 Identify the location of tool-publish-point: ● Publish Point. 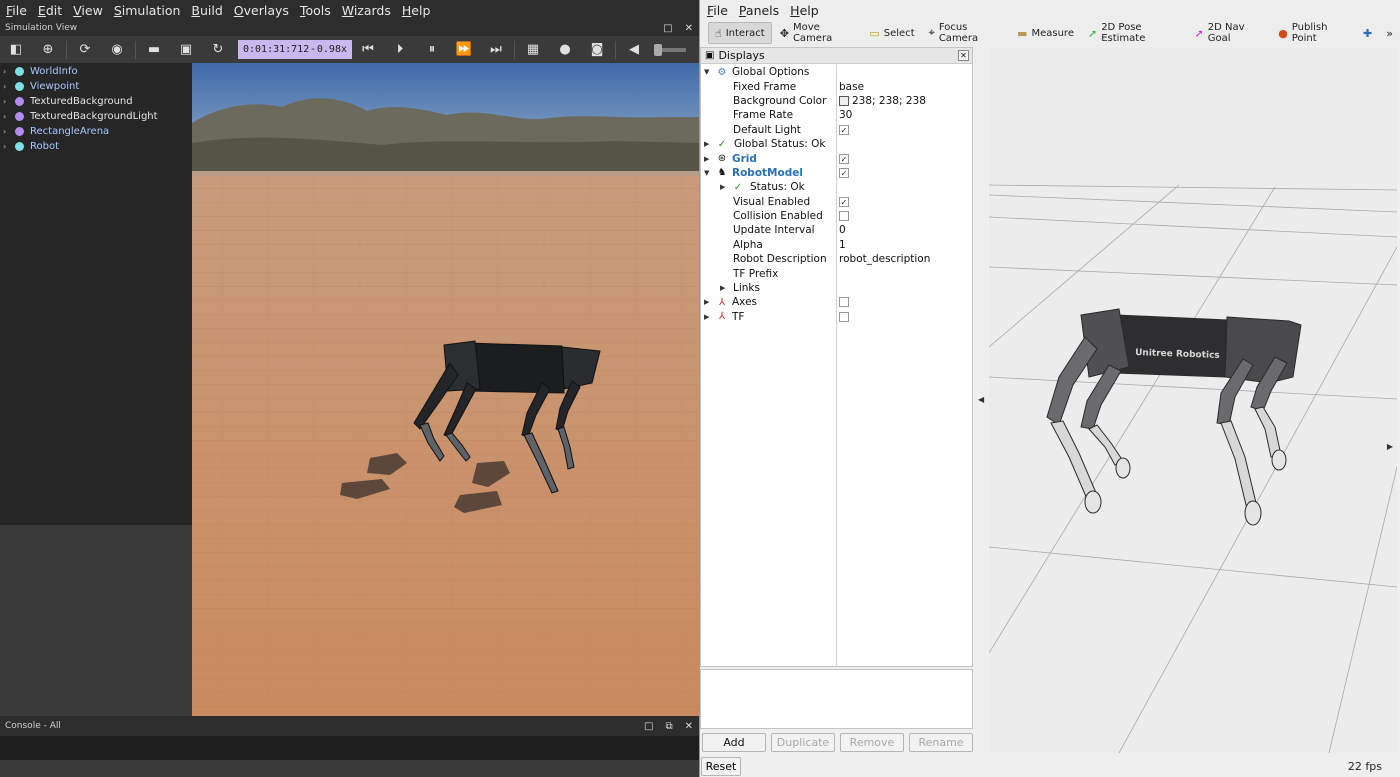
(1313, 33).